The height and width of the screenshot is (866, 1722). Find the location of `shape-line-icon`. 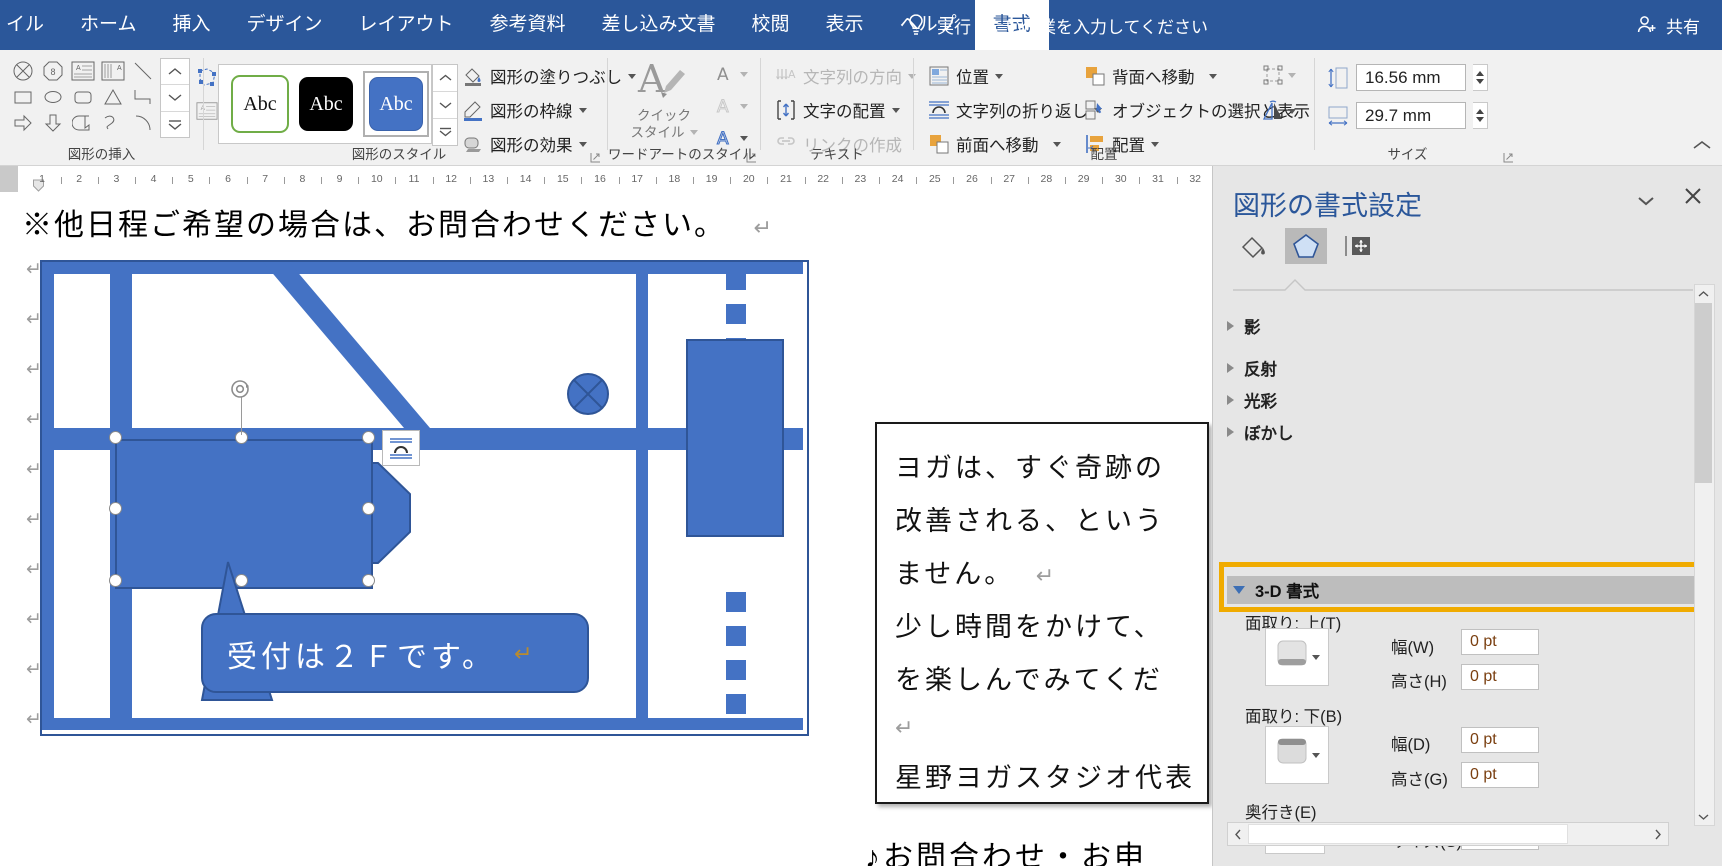

shape-line-icon is located at coordinates (143, 71).